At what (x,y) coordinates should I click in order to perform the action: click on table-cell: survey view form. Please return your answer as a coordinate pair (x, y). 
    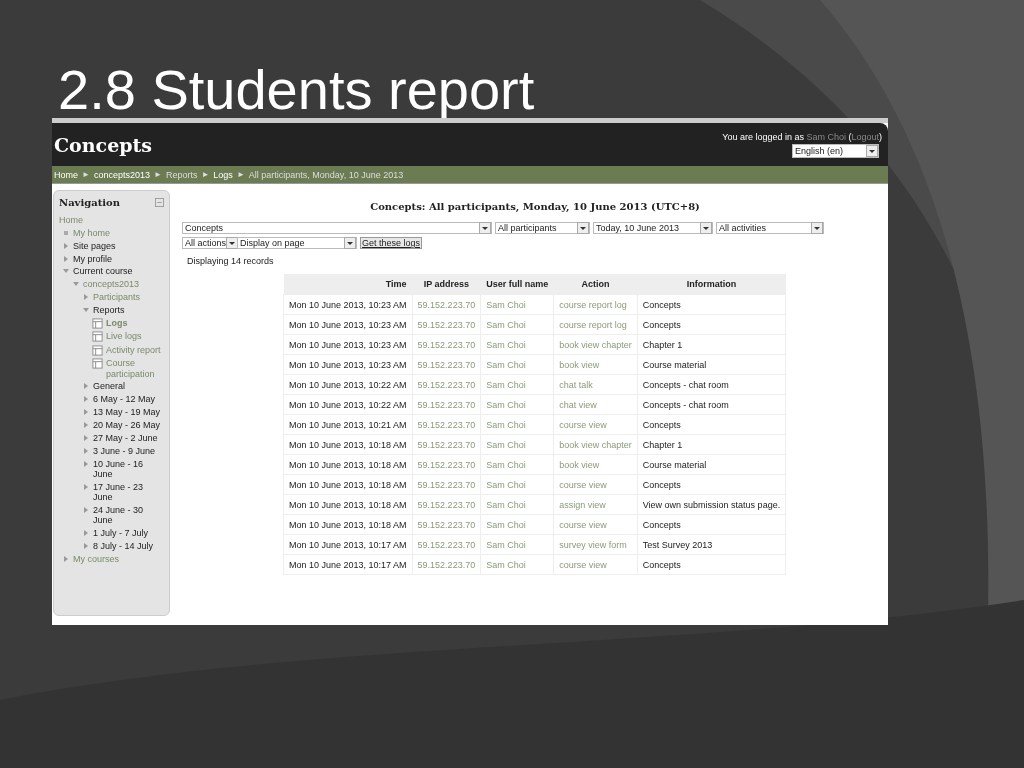
    Looking at the image, I should click on (595, 544).